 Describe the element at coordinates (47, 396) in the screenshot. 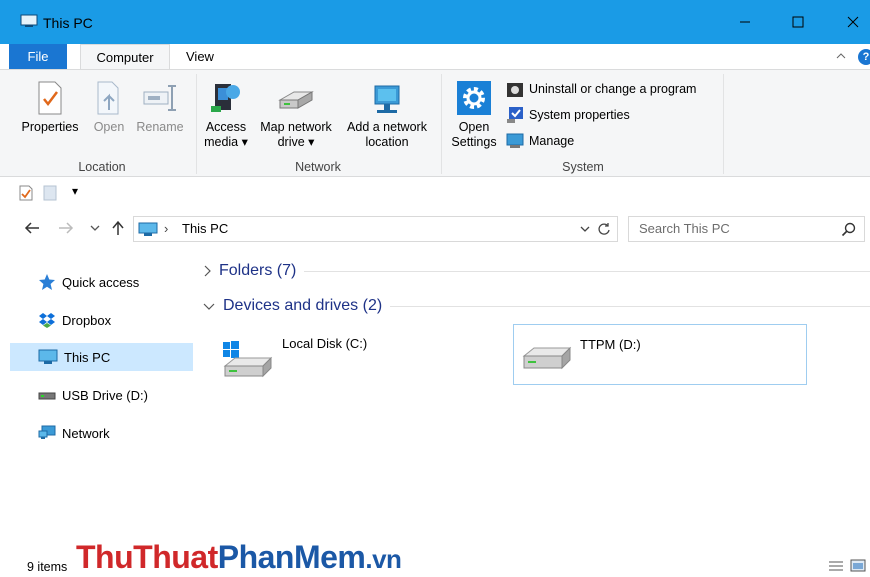

I see `usb-drive-icon` at that location.